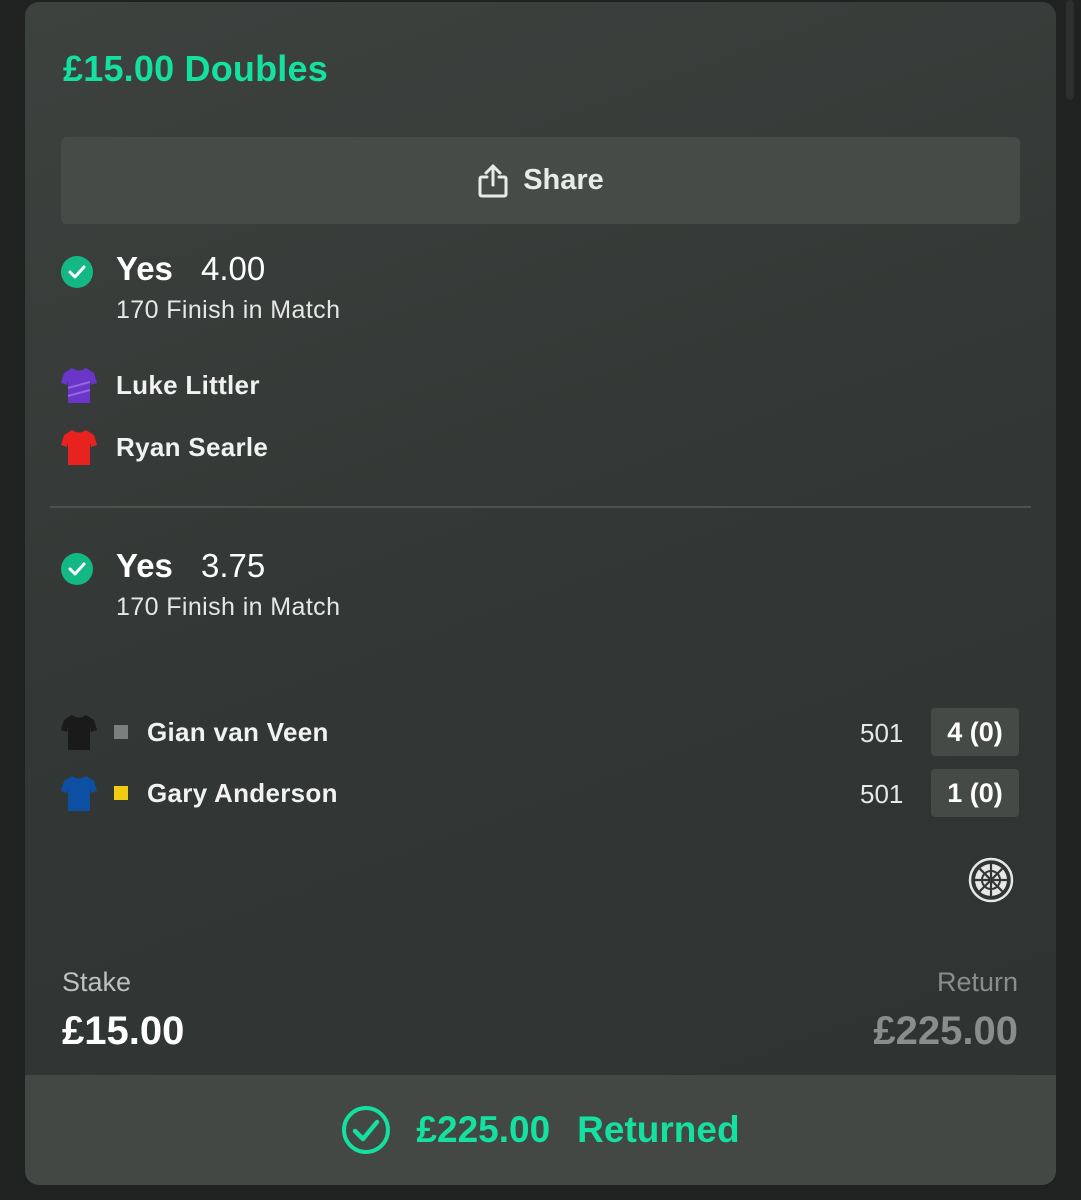  What do you see at coordinates (975, 732) in the screenshot?
I see `legs-score: 4 (0)` at bounding box center [975, 732].